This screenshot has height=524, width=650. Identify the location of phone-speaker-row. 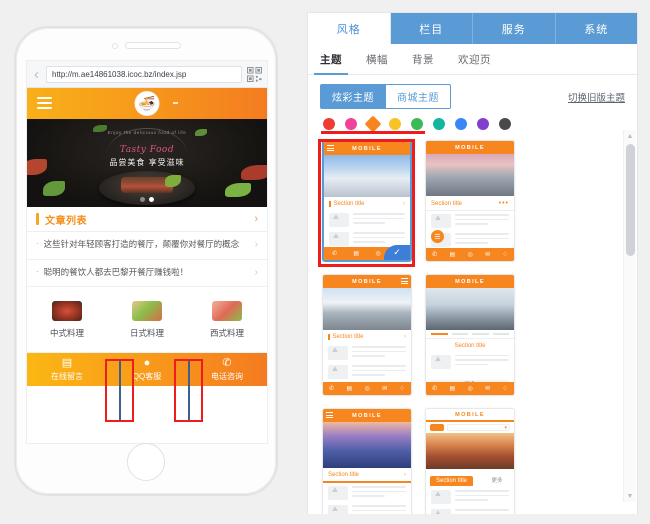
(146, 45).